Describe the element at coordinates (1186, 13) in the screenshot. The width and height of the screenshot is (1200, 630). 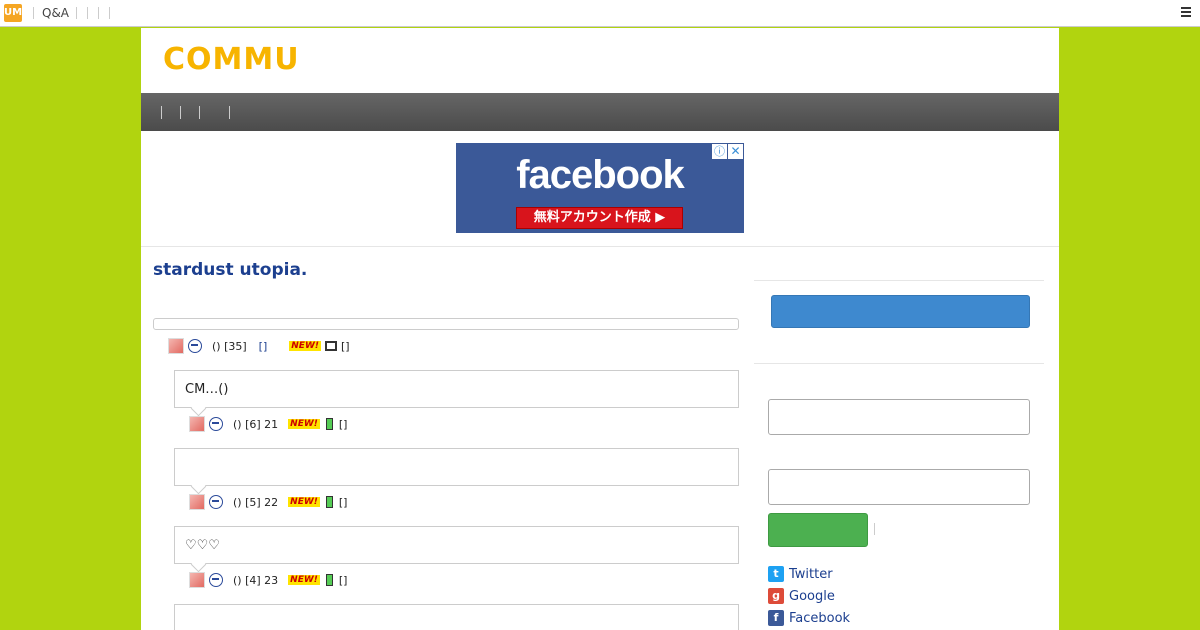
I see `menu-icon` at that location.